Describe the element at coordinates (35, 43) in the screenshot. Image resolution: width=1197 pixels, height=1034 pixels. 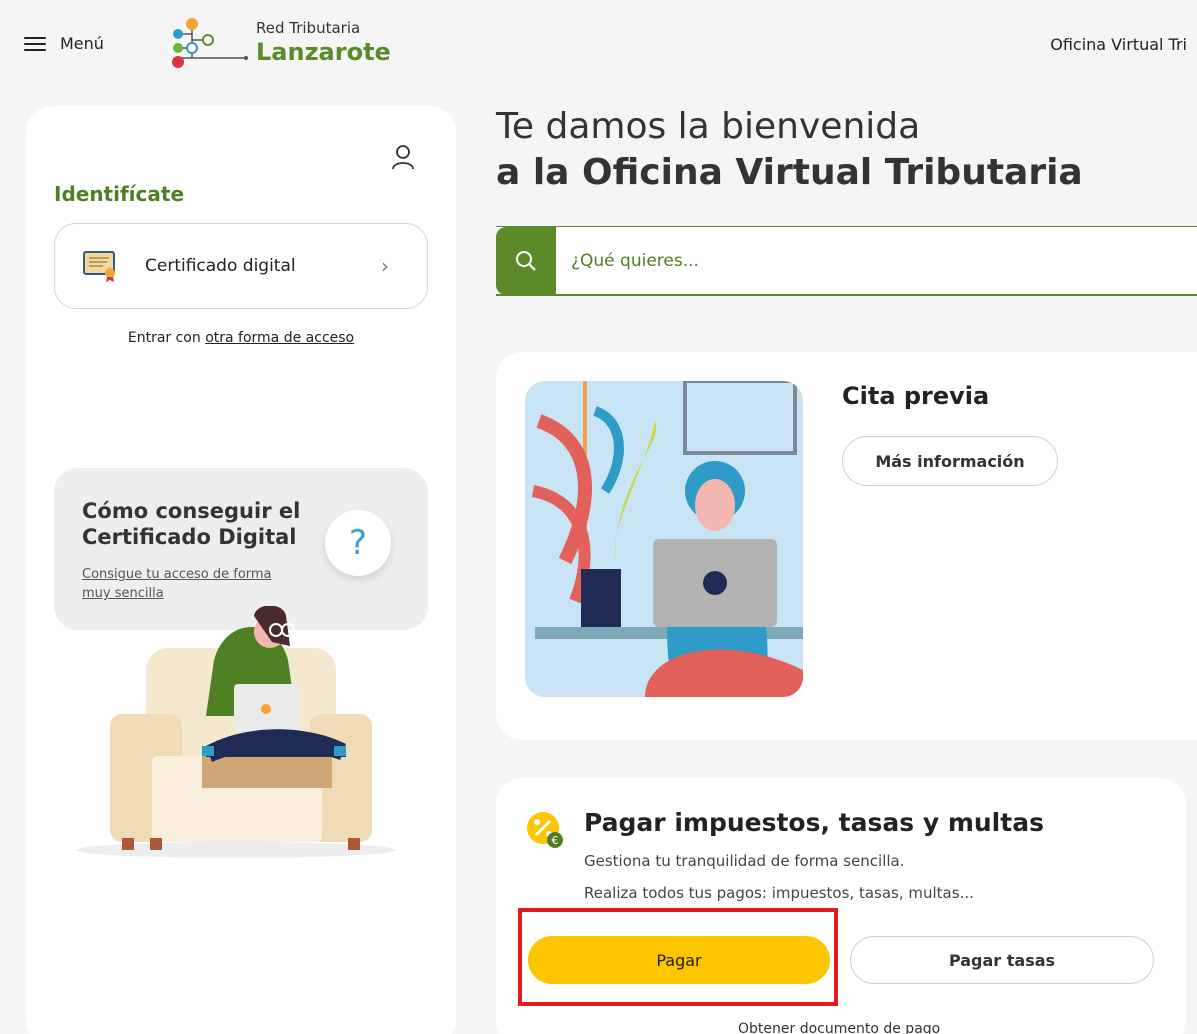
I see `hamburger-icon` at that location.